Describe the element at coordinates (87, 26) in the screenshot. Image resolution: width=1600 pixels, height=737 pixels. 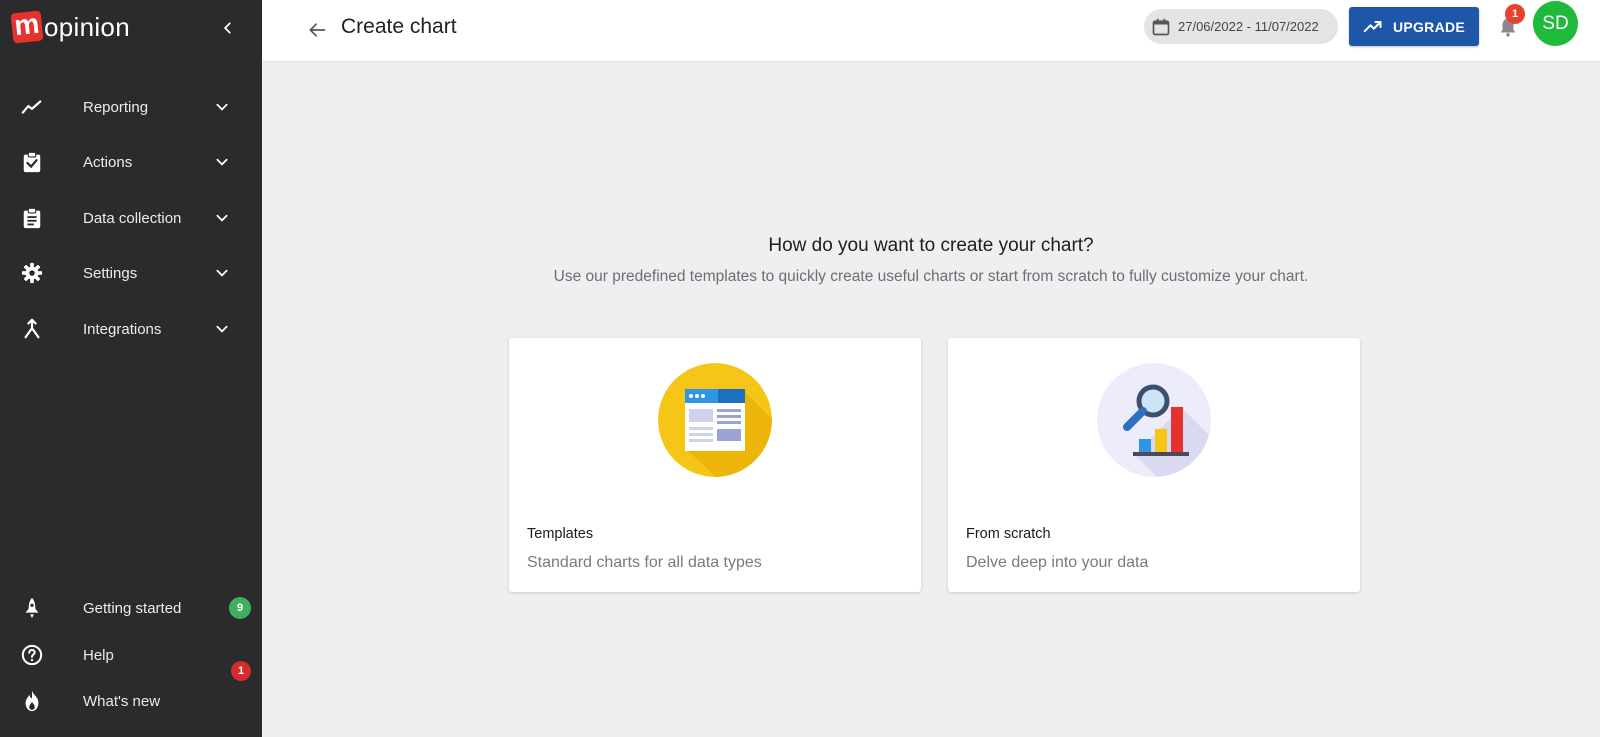
I see `logo-text: opinion` at that location.